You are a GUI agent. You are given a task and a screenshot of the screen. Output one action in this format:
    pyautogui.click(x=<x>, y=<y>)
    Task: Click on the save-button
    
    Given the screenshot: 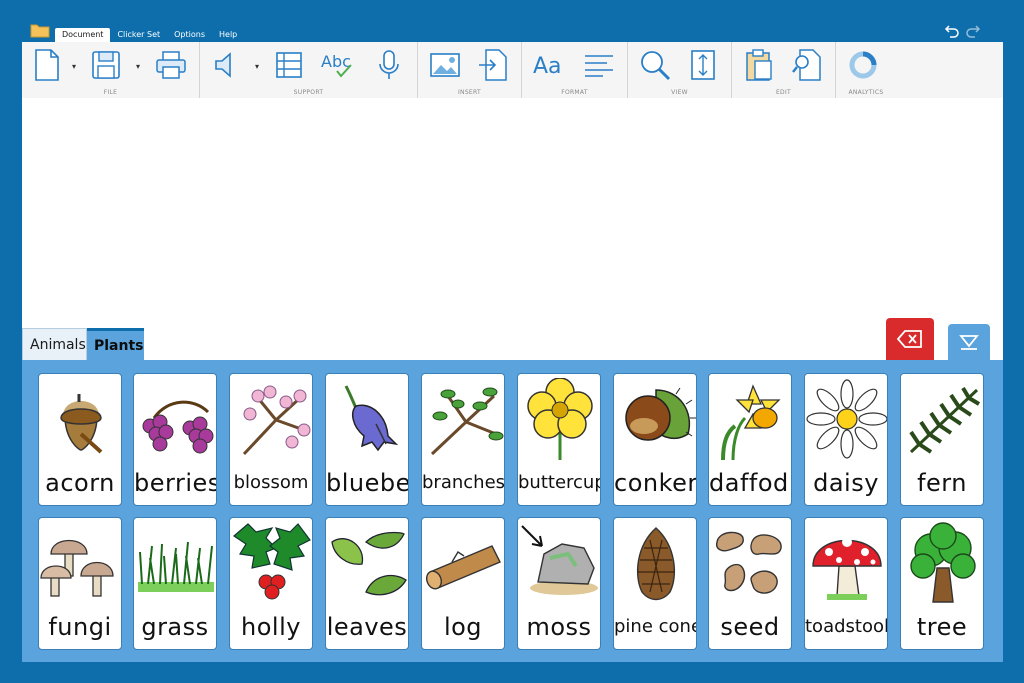 What is the action you would take?
    pyautogui.click(x=107, y=65)
    